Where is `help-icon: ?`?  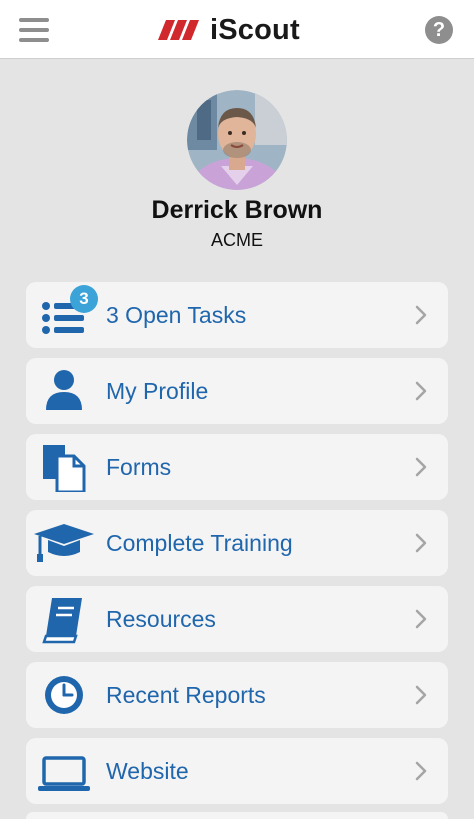
help-icon: ? is located at coordinates (439, 30).